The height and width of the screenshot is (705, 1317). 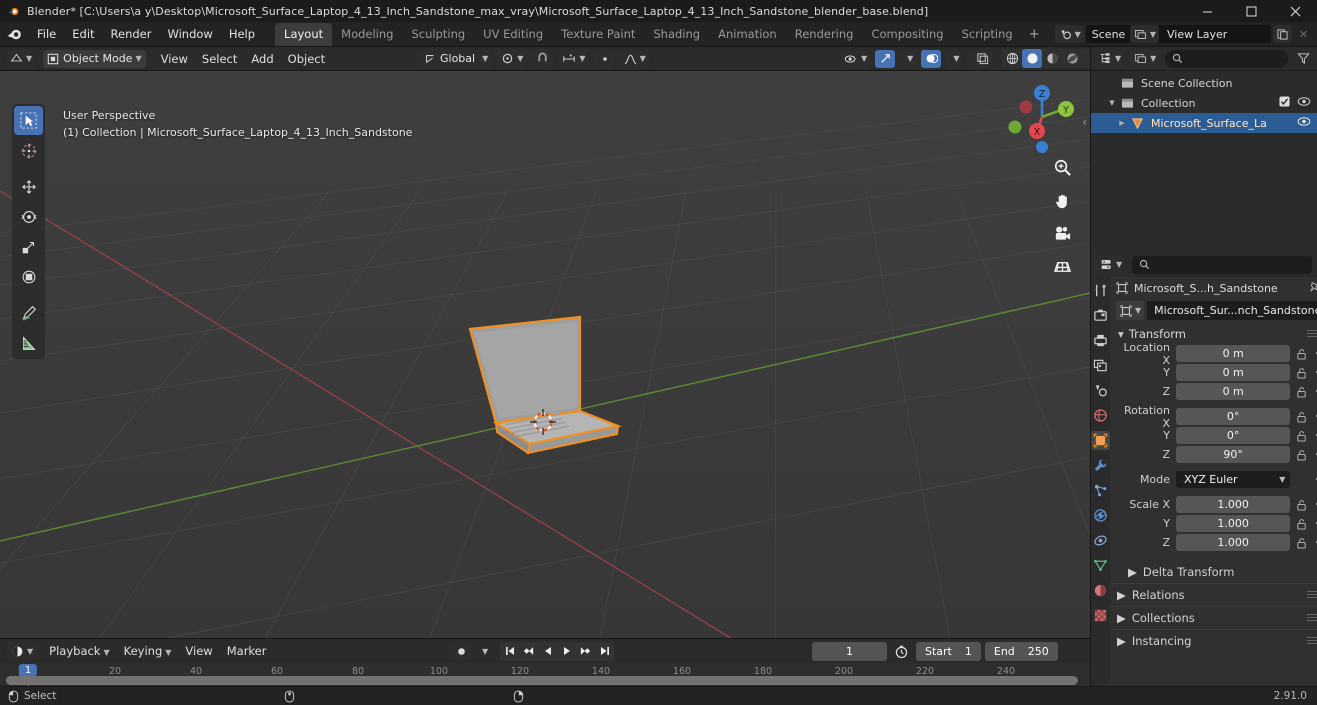 What do you see at coordinates (28, 216) in the screenshot?
I see `rotate-tool-button` at bounding box center [28, 216].